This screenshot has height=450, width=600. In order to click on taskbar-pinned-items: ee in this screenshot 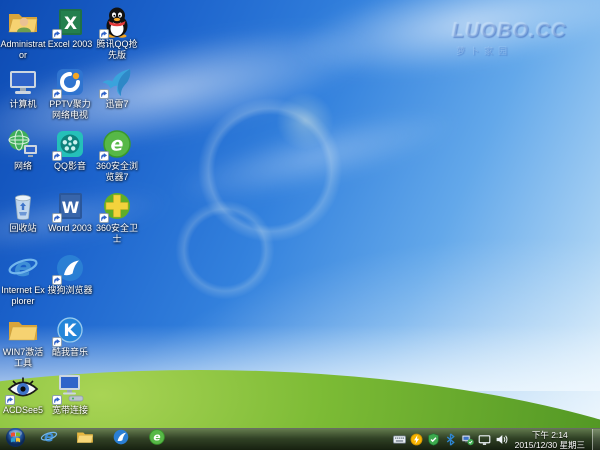, I will do `click(103, 439)`.